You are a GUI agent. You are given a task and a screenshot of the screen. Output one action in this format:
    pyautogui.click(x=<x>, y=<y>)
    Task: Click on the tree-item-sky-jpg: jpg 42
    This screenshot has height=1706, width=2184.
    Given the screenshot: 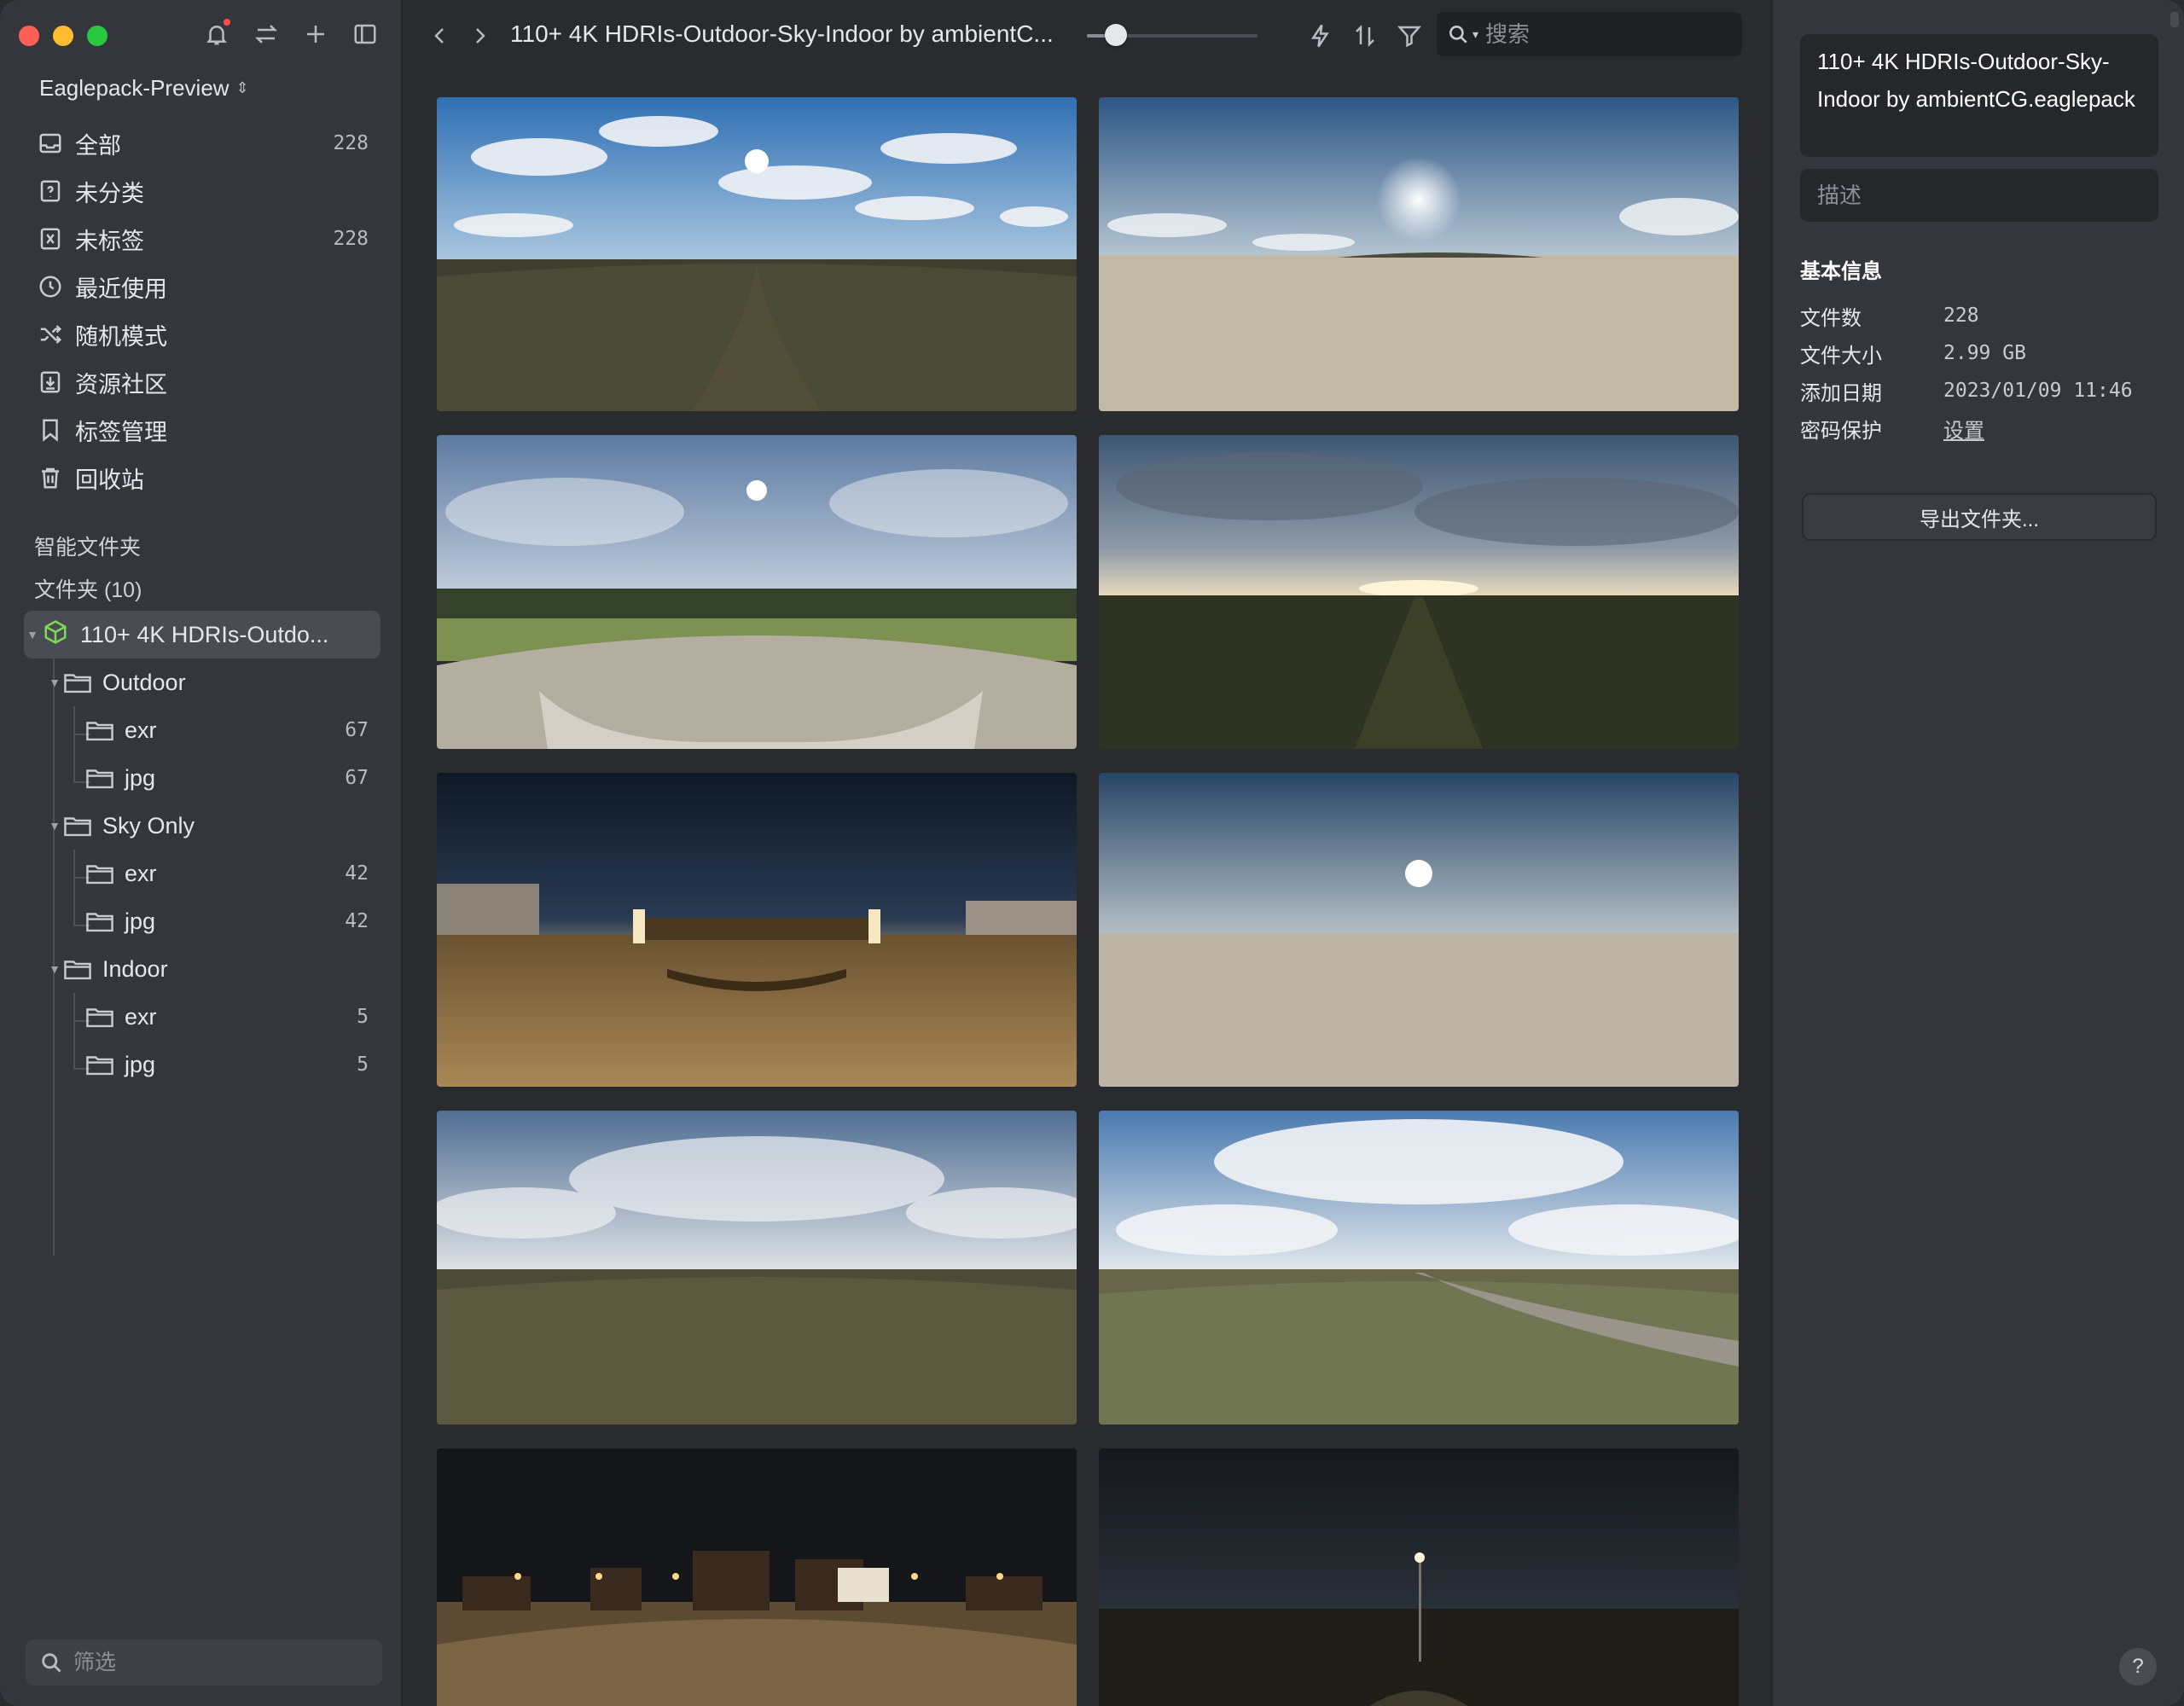 What is the action you would take?
    pyautogui.click(x=202, y=921)
    